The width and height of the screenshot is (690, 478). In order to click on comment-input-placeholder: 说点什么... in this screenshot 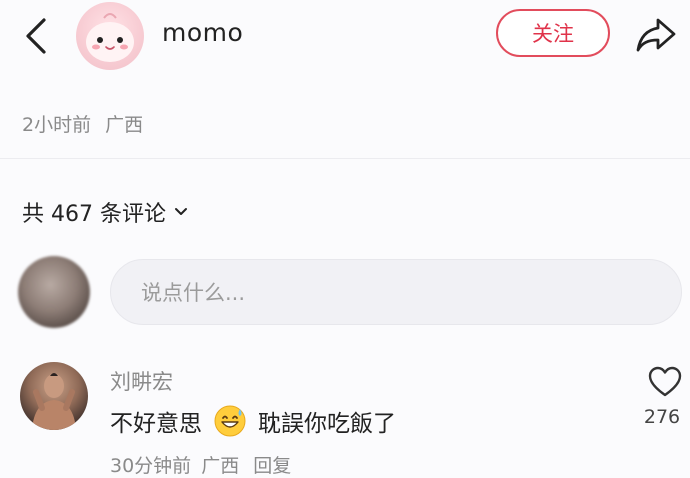, I will do `click(193, 293)`.